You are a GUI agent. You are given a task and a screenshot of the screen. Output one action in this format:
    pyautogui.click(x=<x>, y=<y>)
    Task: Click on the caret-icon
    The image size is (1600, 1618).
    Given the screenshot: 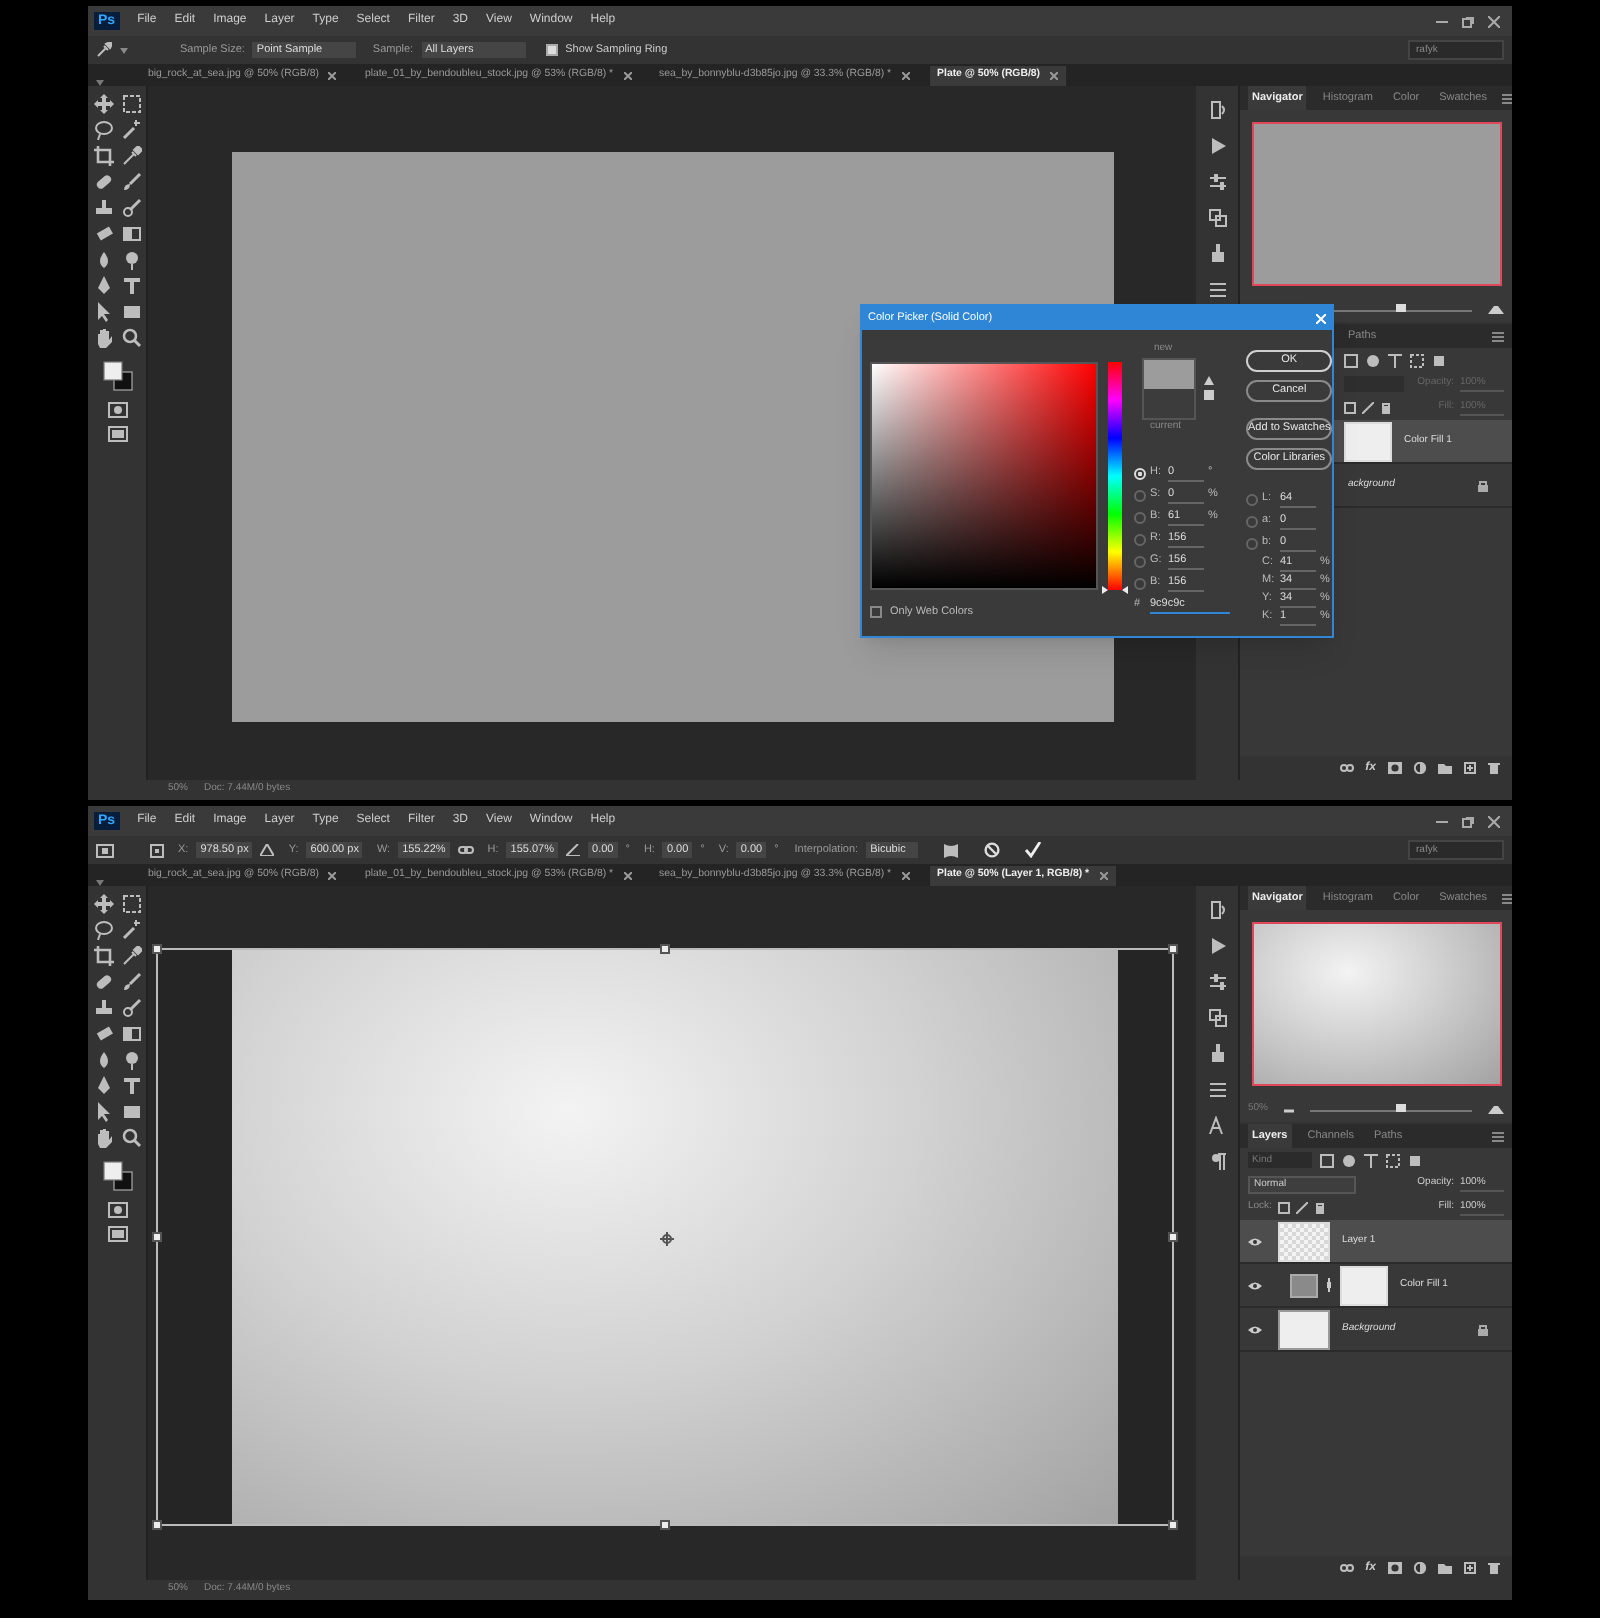 What is the action you would take?
    pyautogui.click(x=124, y=50)
    